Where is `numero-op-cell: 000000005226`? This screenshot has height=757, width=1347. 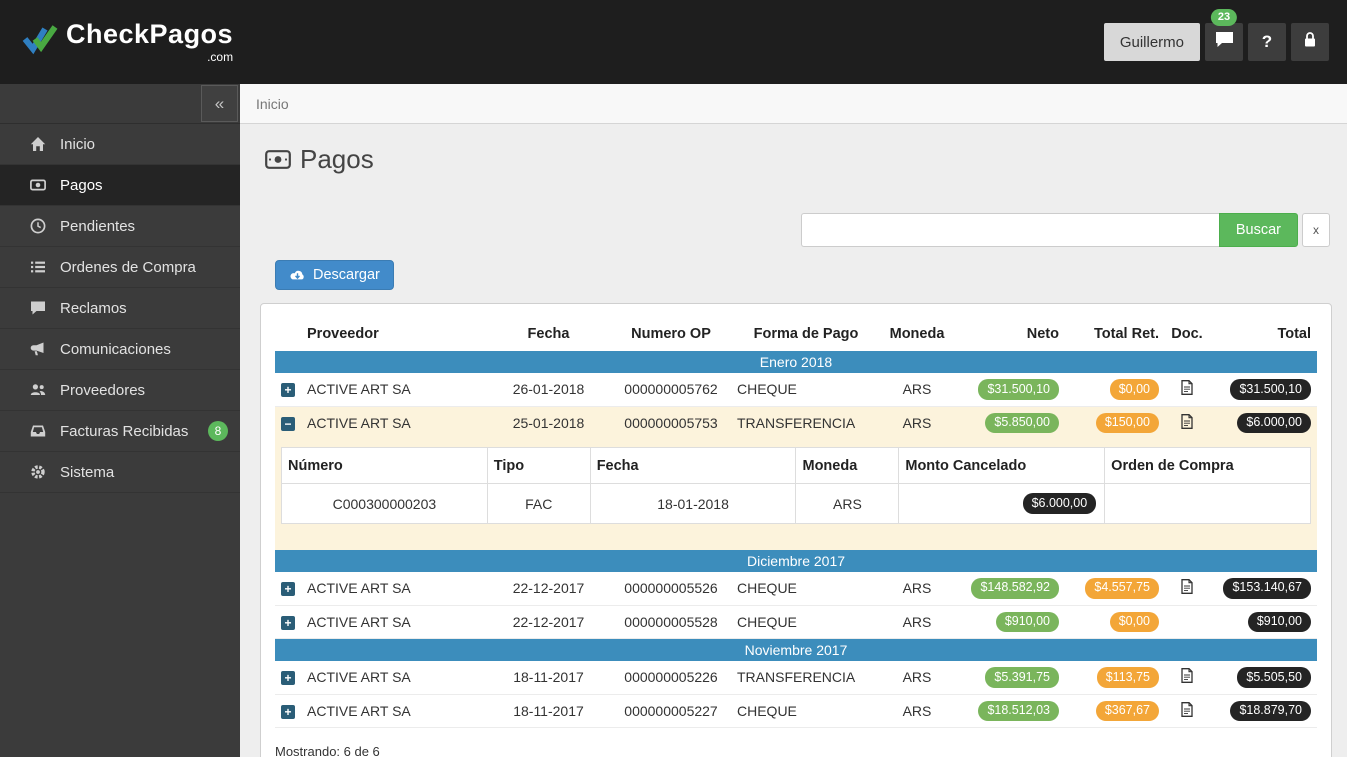
numero-op-cell: 000000005226 is located at coordinates (671, 678).